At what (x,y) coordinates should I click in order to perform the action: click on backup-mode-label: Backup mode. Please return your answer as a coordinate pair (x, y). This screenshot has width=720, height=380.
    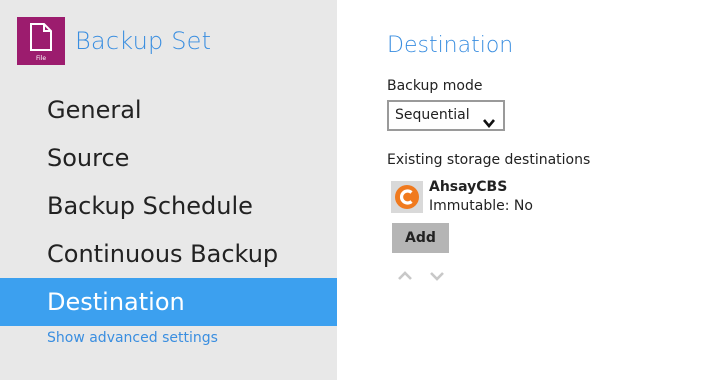
    Looking at the image, I should click on (435, 86).